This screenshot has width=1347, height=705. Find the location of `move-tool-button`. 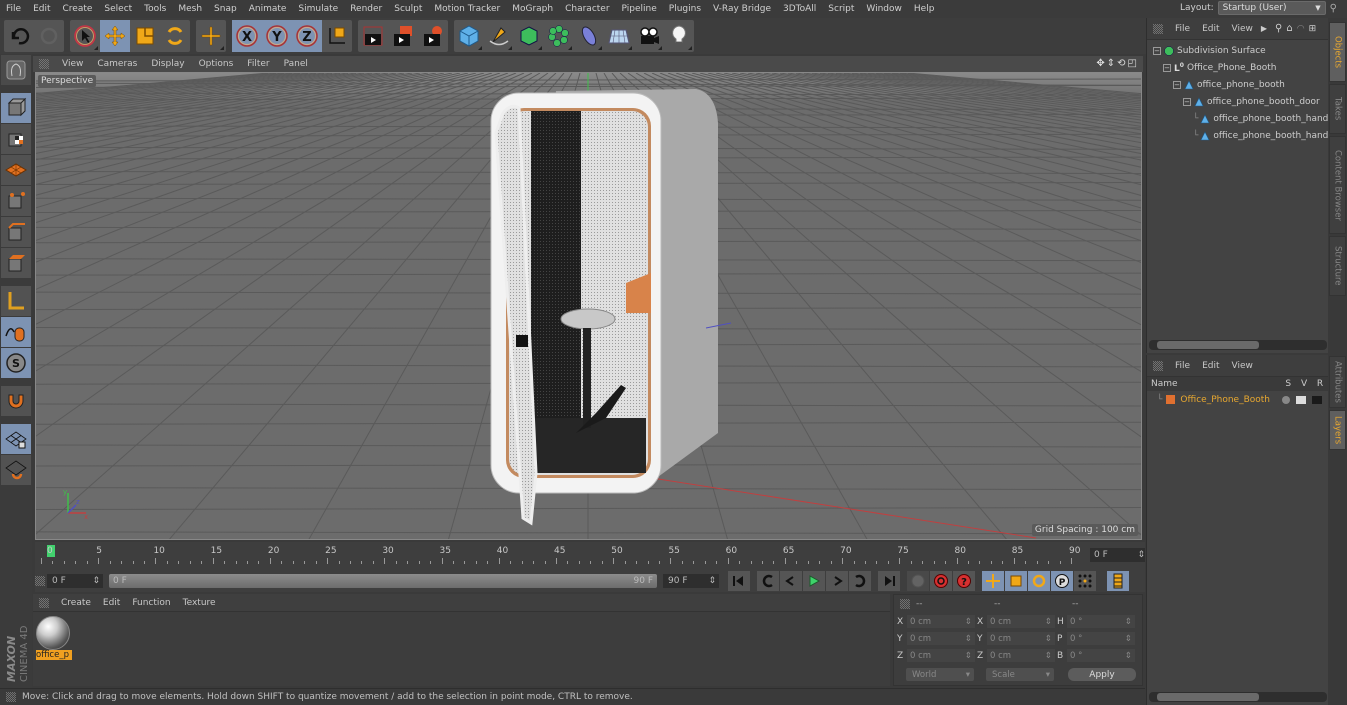

move-tool-button is located at coordinates (115, 36).